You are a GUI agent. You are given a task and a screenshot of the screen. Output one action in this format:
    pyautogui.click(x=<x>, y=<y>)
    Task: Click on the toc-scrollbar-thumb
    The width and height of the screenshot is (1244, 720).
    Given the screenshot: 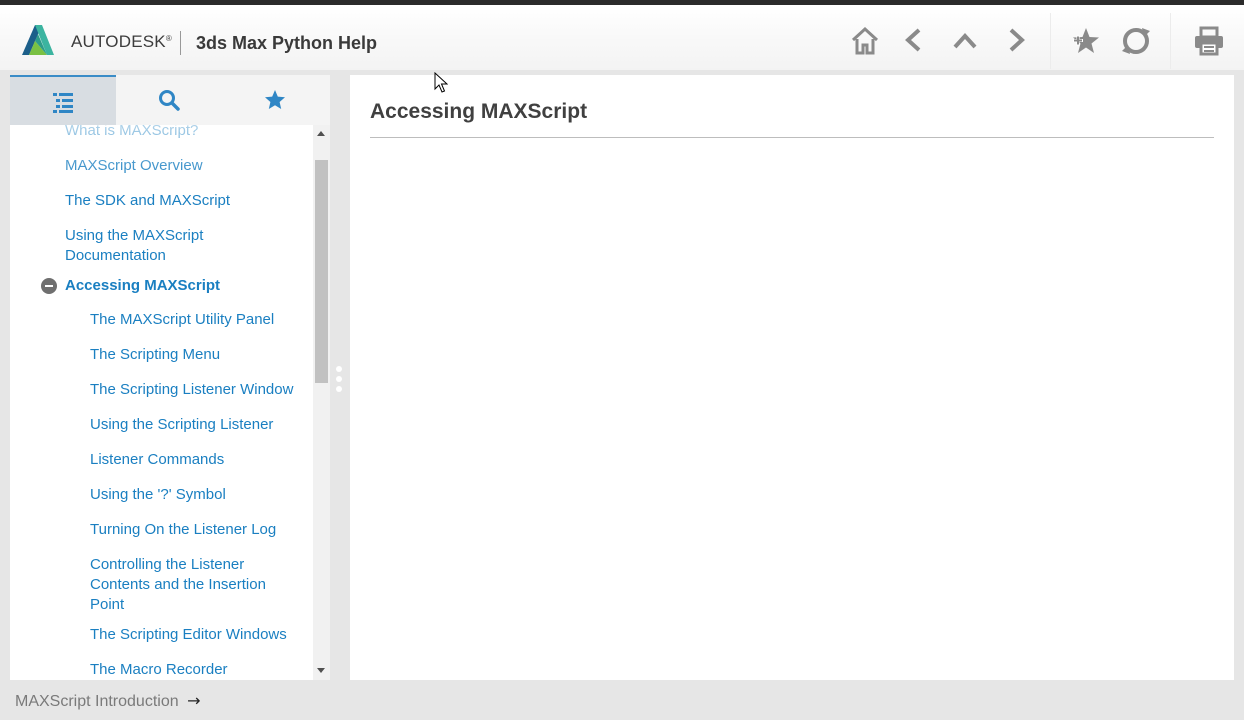 What is the action you would take?
    pyautogui.click(x=321, y=271)
    